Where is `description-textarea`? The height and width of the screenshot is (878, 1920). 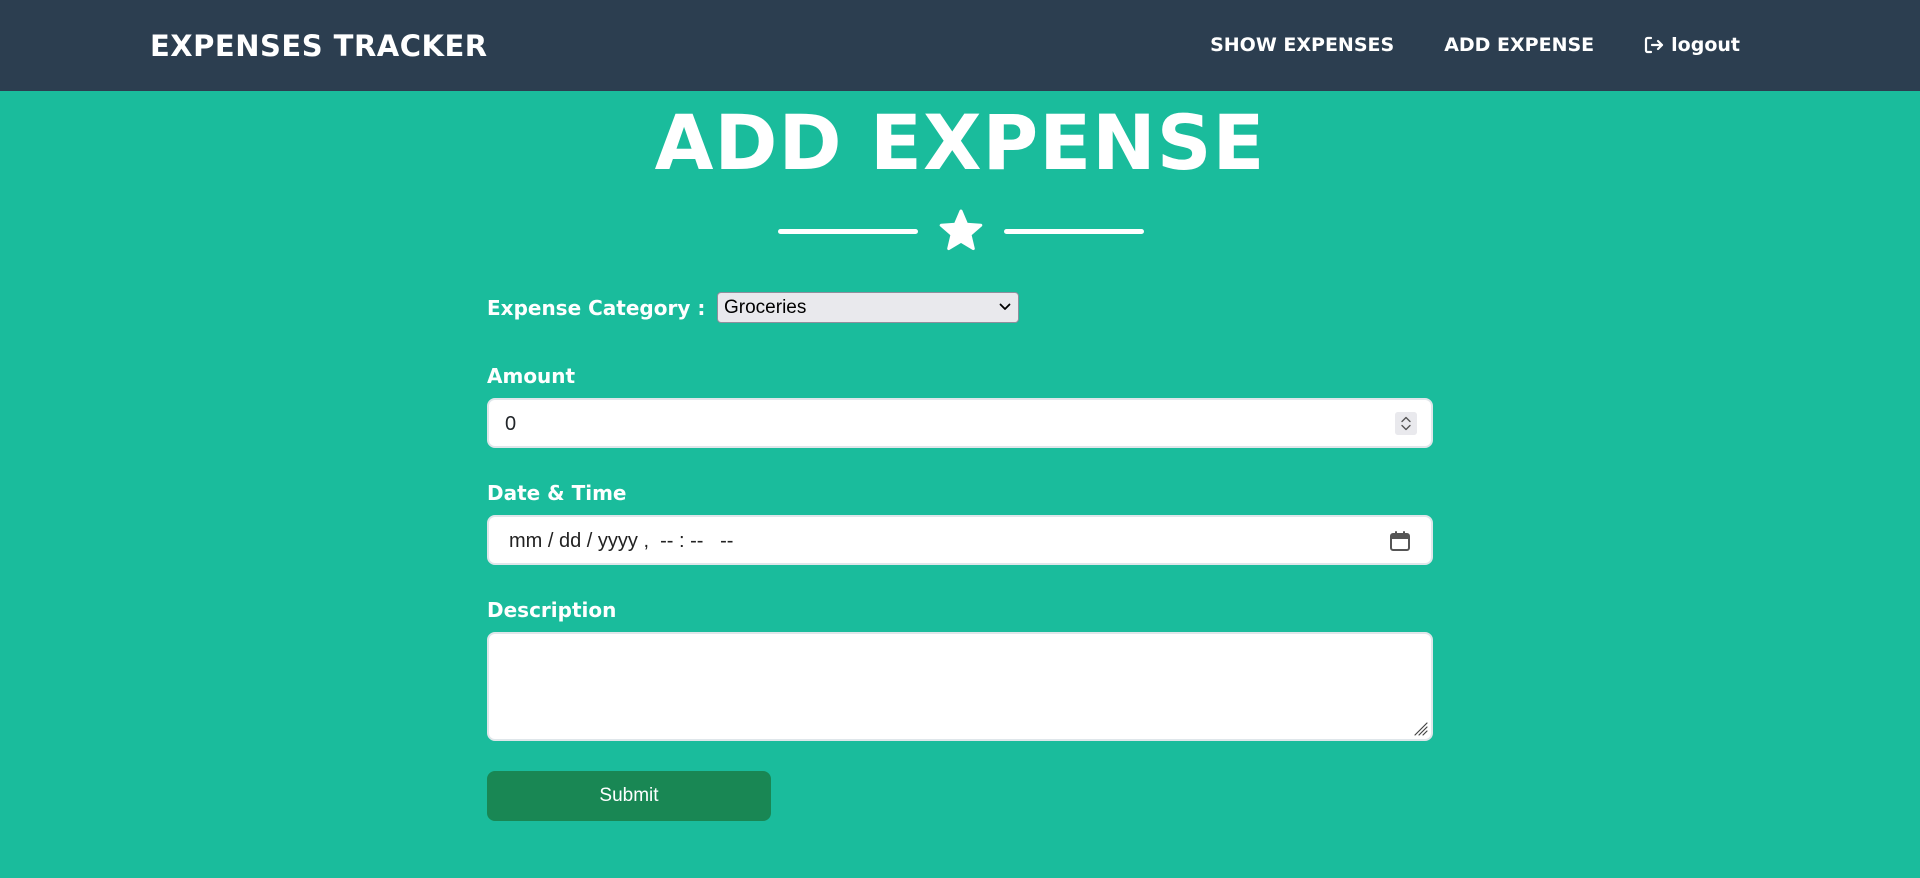
description-textarea is located at coordinates (960, 686).